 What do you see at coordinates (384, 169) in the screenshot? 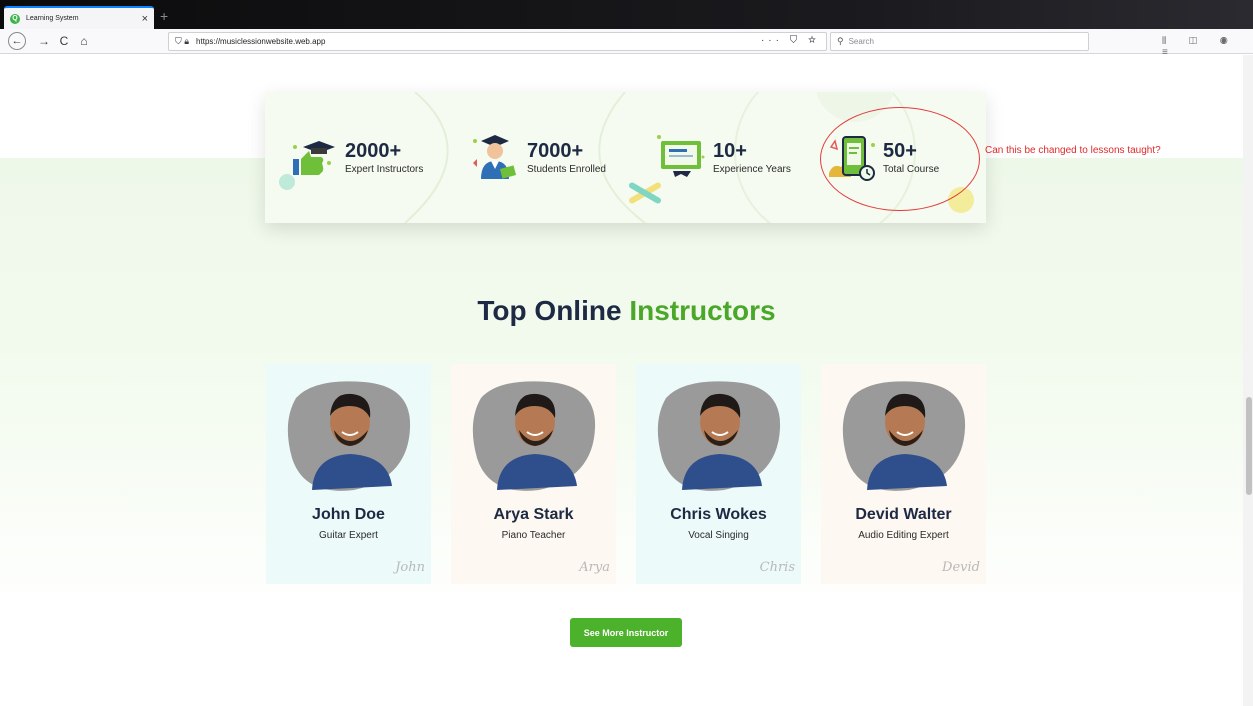
I see `stat-label: Expert Instructors` at bounding box center [384, 169].